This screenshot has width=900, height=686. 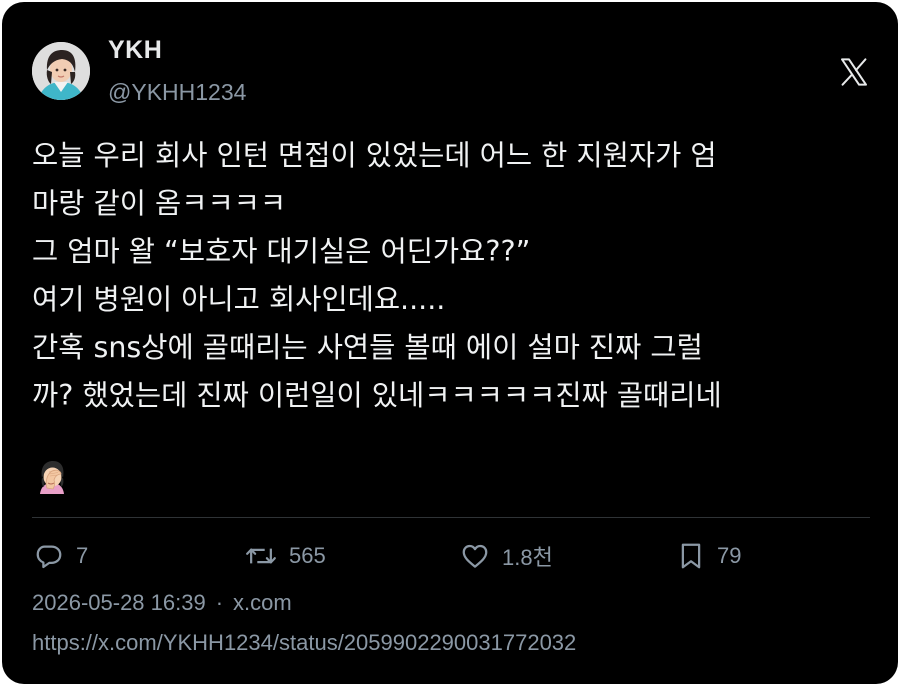 I want to click on retweet-count: 565, so click(x=307, y=555).